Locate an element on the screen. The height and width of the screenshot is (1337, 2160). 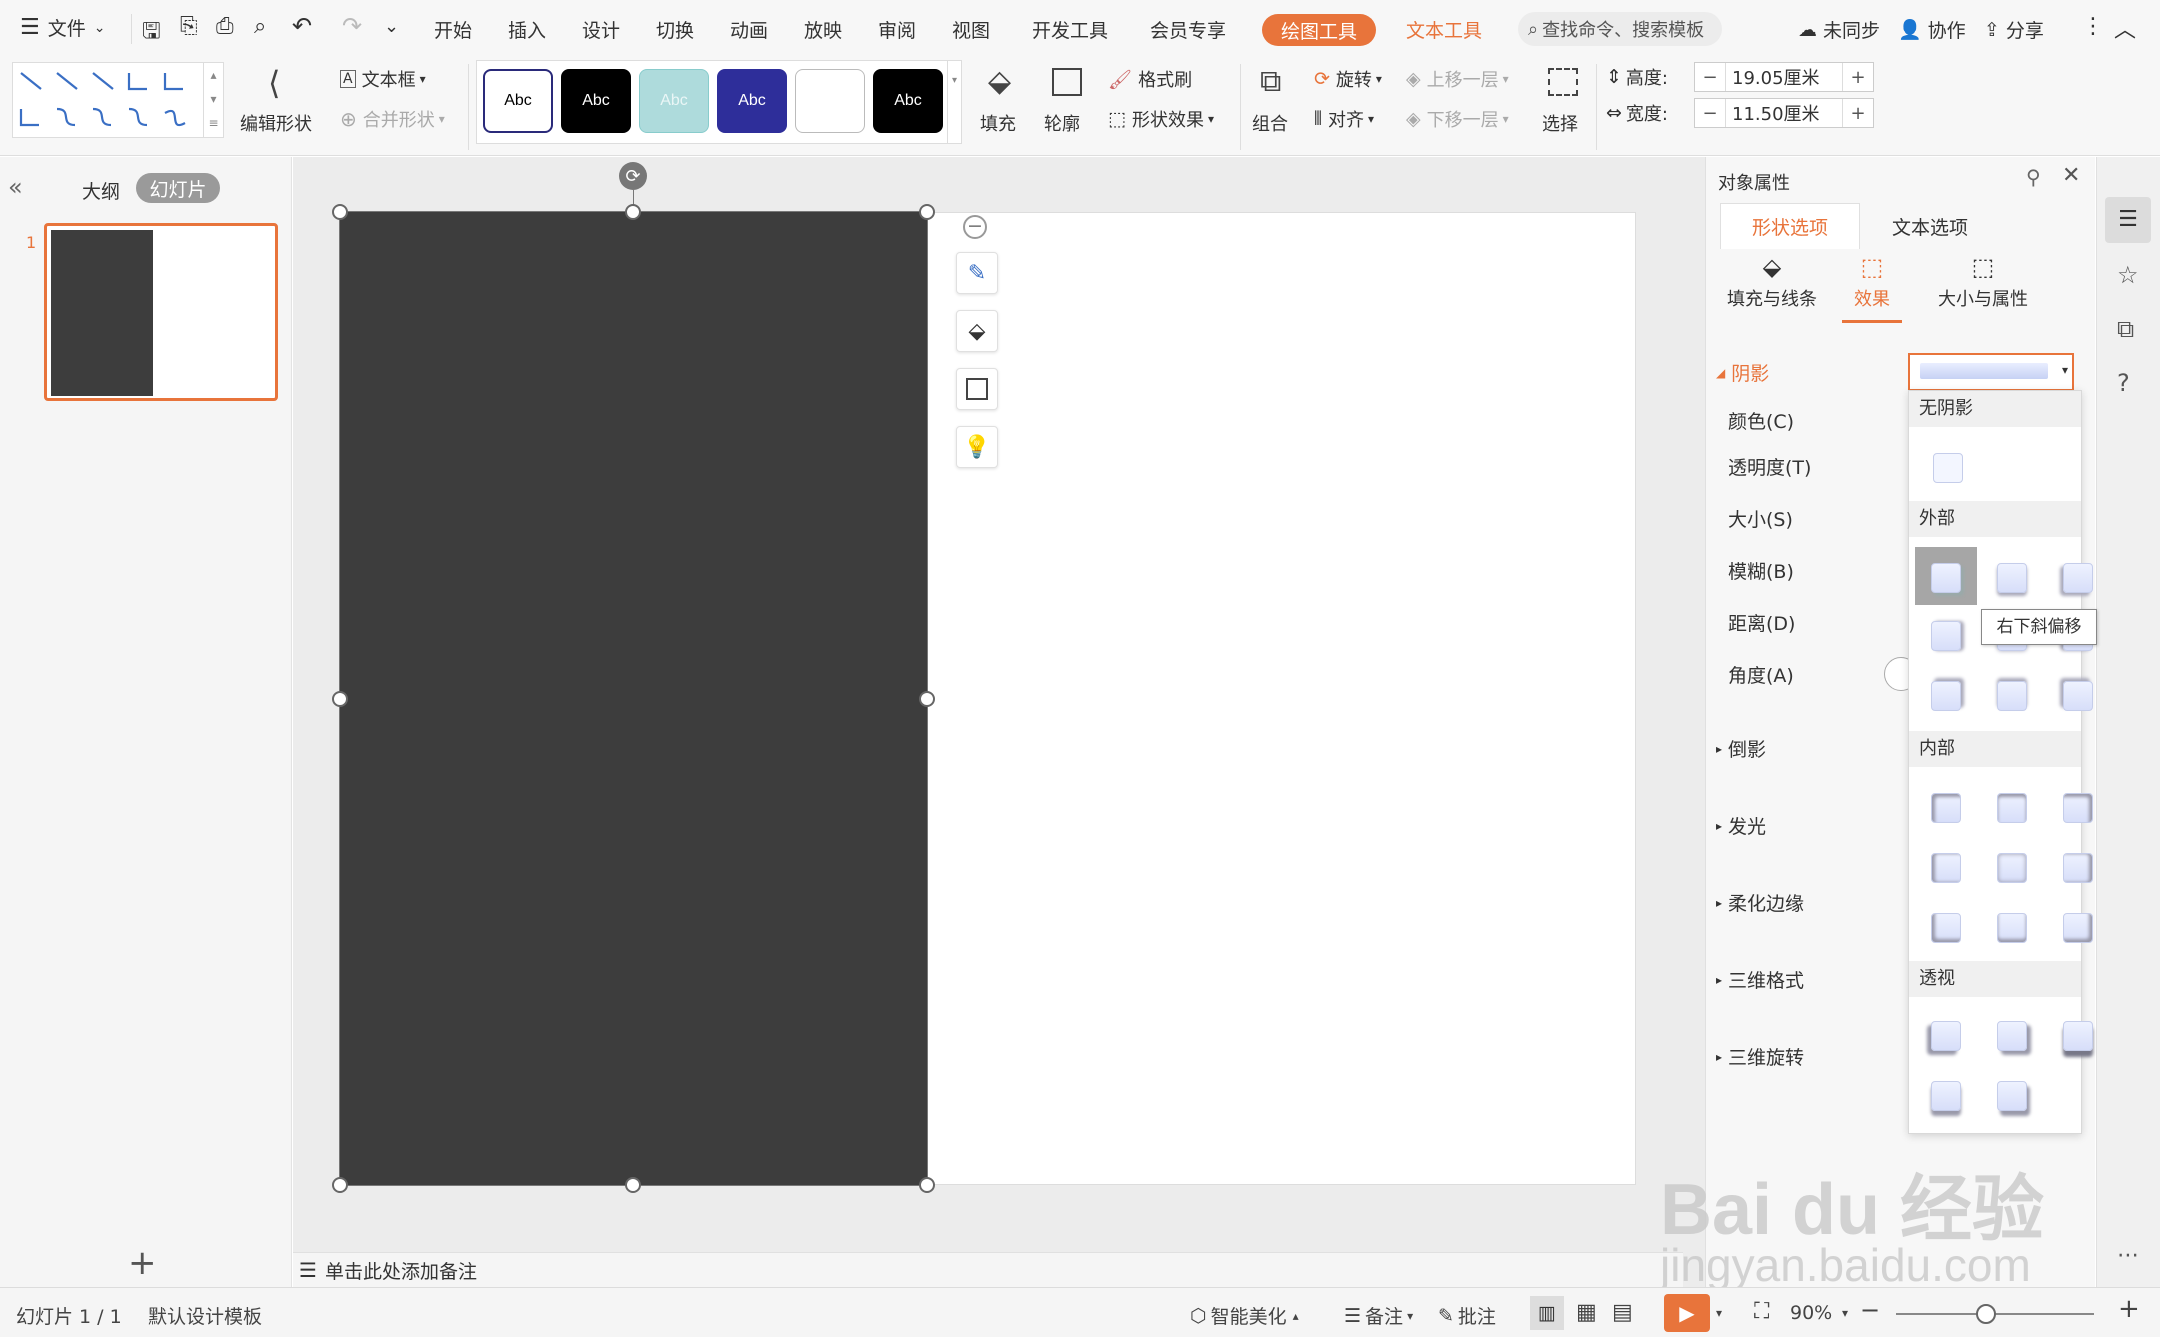
undo-icon: ↶ is located at coordinates (302, 26).